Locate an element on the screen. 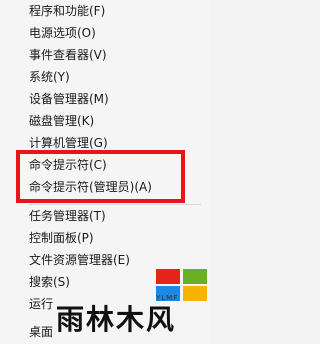 This screenshot has height=344, width=320. menu-item-event-viewer: 事件查看器(V) is located at coordinates (68, 55).